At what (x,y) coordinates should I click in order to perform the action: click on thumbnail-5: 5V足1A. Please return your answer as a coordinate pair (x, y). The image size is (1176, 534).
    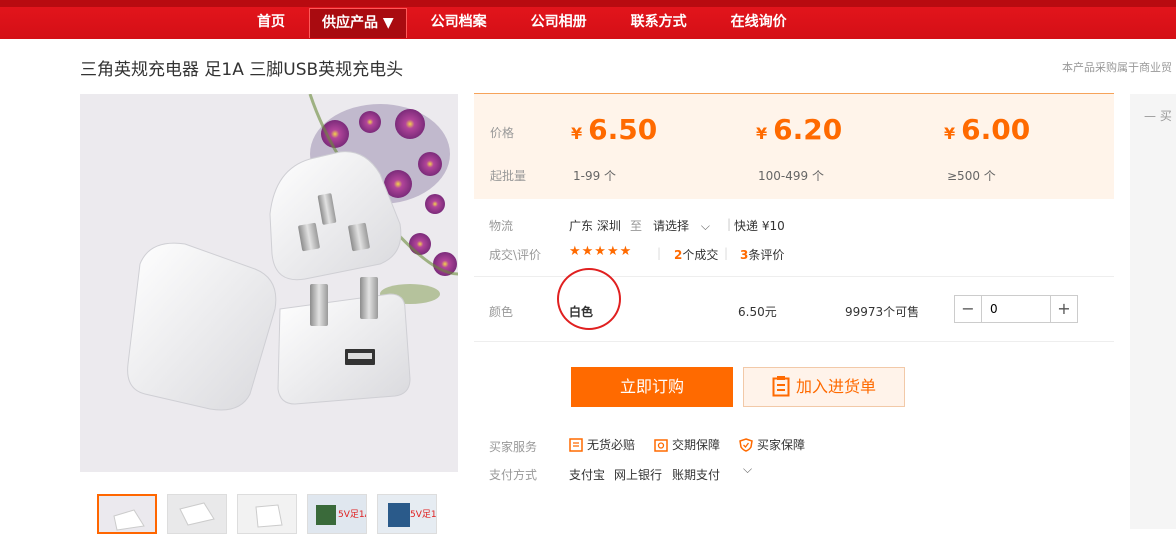
    Looking at the image, I should click on (407, 514).